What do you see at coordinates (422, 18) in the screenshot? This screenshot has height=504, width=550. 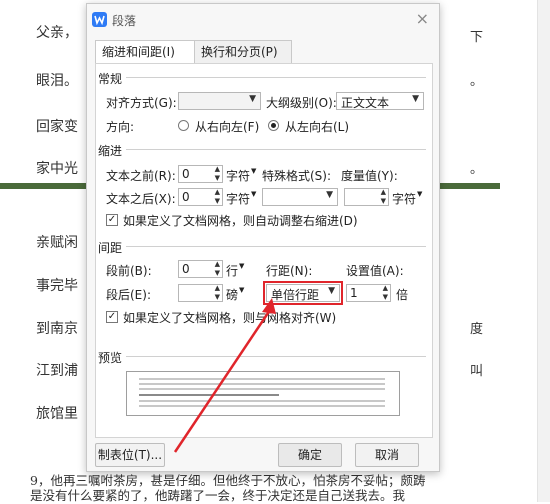 I see `close-icon: ×` at bounding box center [422, 18].